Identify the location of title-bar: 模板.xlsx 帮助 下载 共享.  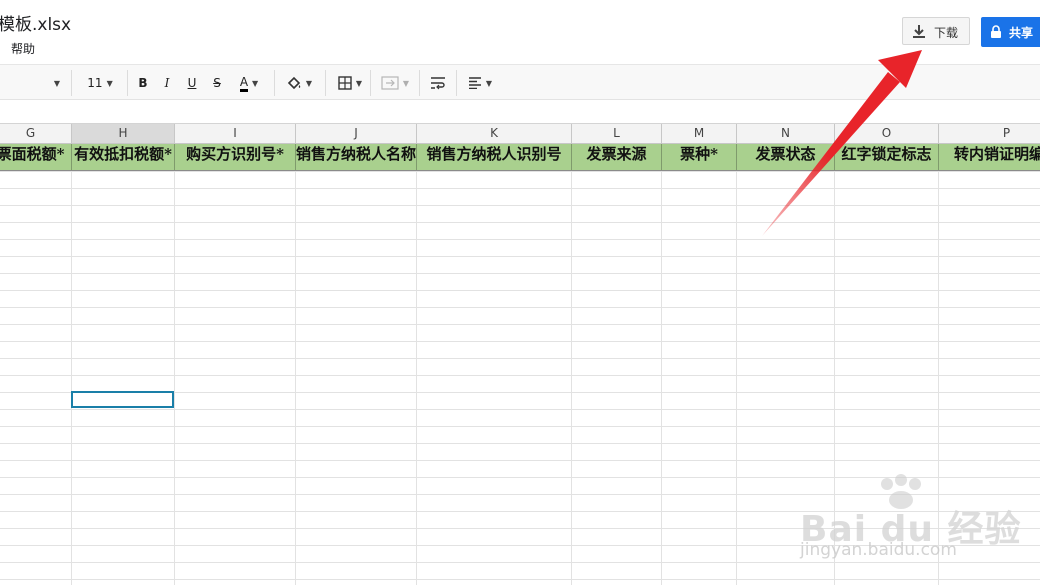
(520, 32).